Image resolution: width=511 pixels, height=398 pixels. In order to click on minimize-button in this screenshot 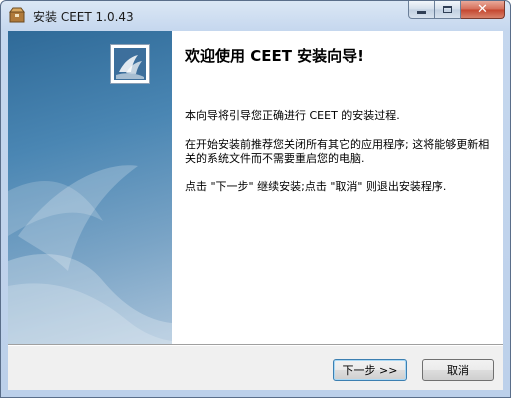, I will do `click(421, 10)`.